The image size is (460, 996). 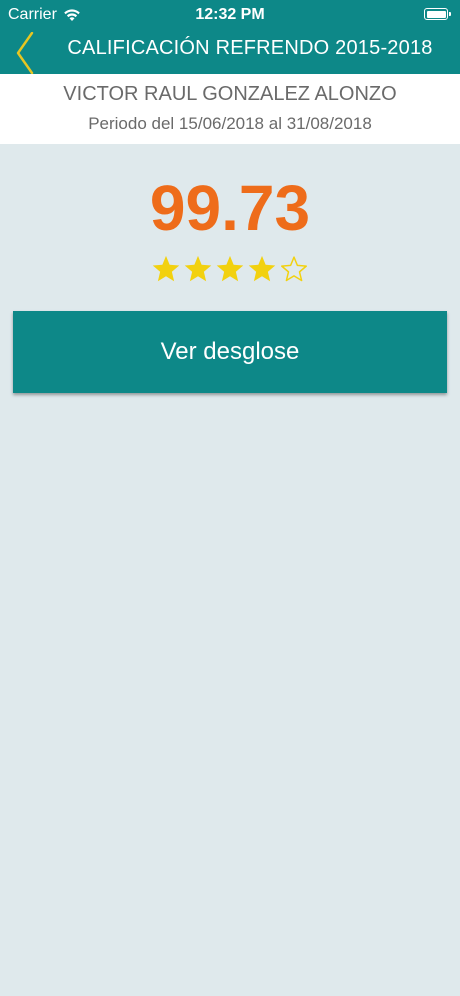 What do you see at coordinates (230, 94) in the screenshot?
I see `employee-name: VICTOR RAUL GONZALEZ ALONZO` at bounding box center [230, 94].